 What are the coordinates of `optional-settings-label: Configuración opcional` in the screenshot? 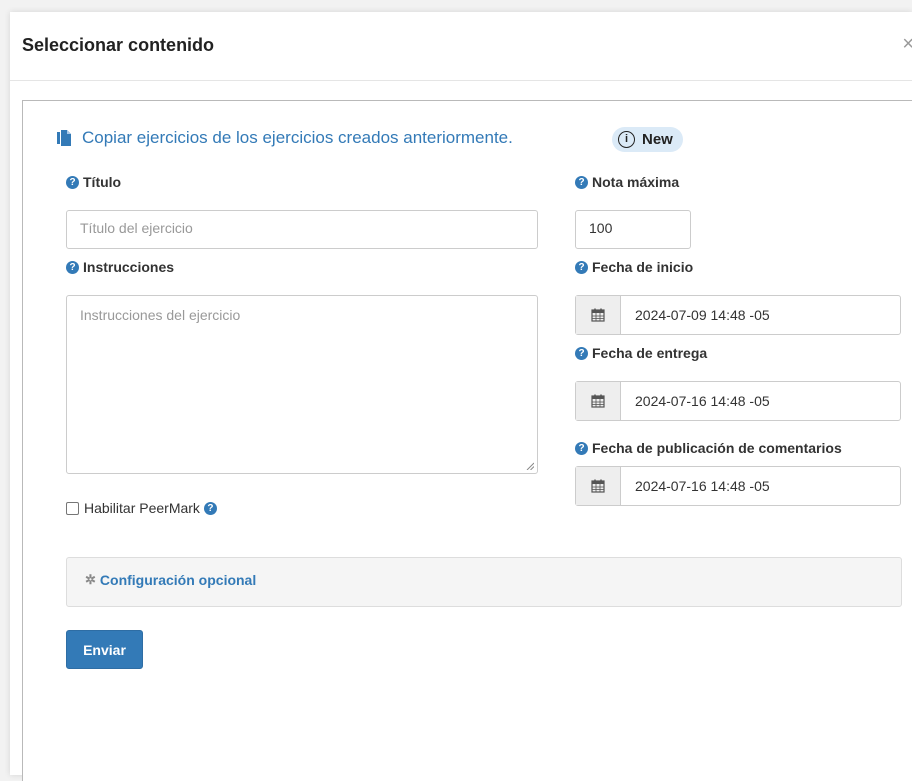 It's located at (178, 580).